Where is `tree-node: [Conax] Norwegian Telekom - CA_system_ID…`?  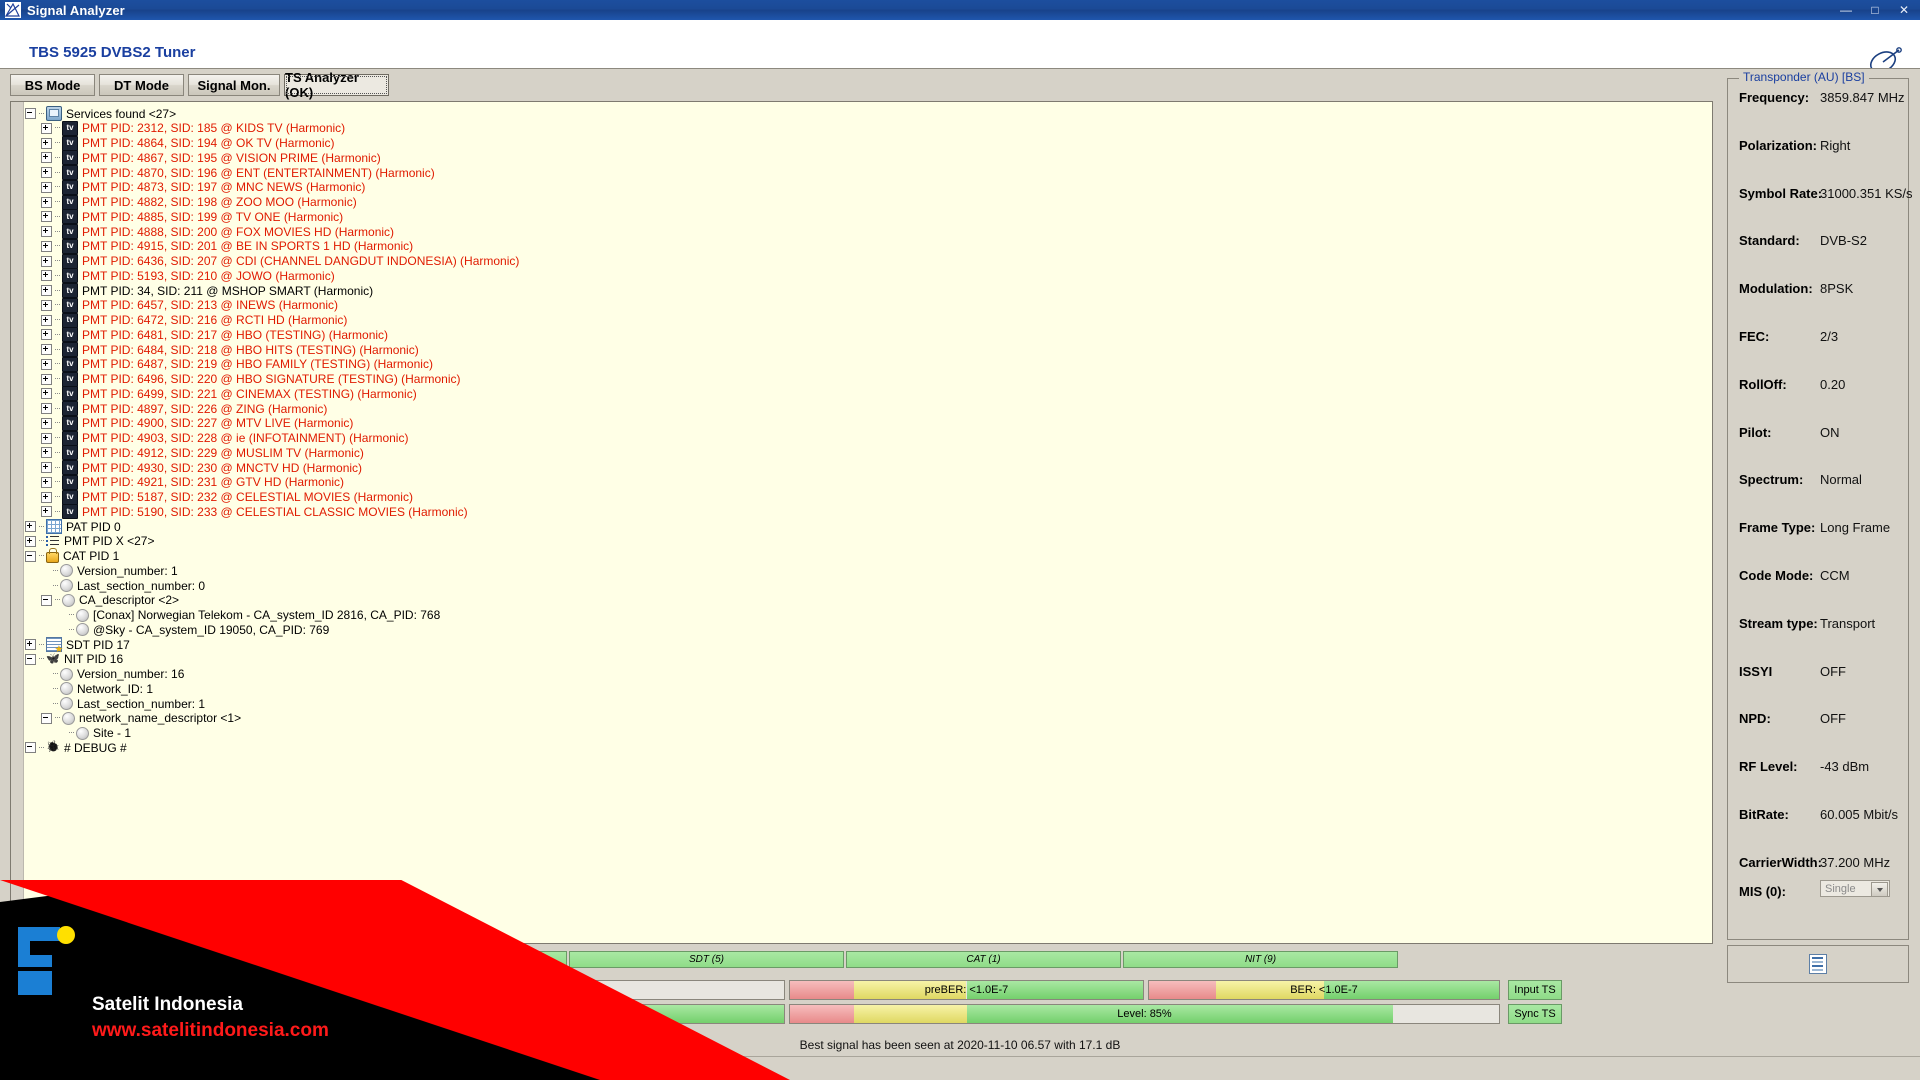
tree-node: [Conax] Norwegian Telekom - CA_system_ID… is located at coordinates (248, 615).